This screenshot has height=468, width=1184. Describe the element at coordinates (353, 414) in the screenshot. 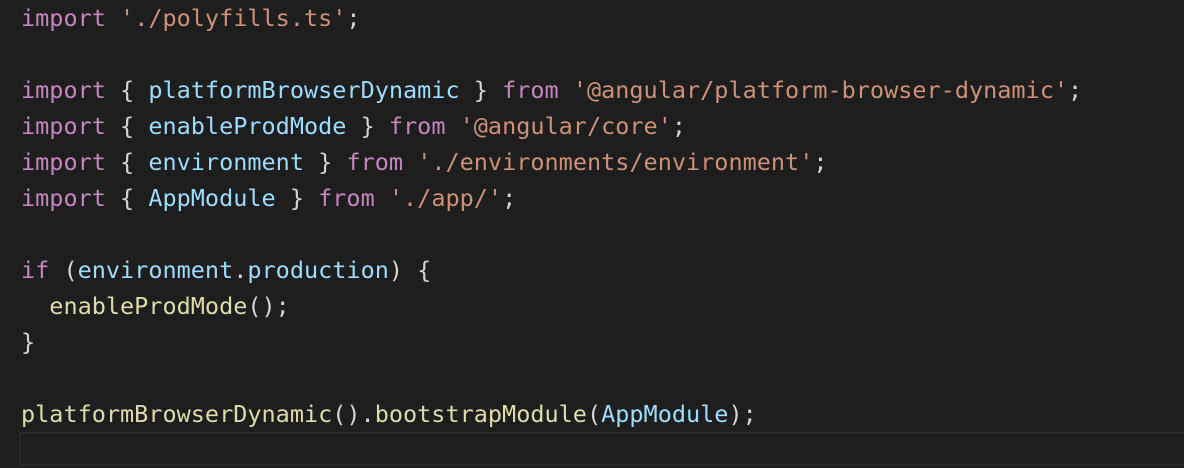

I see `code-token: ().` at that location.